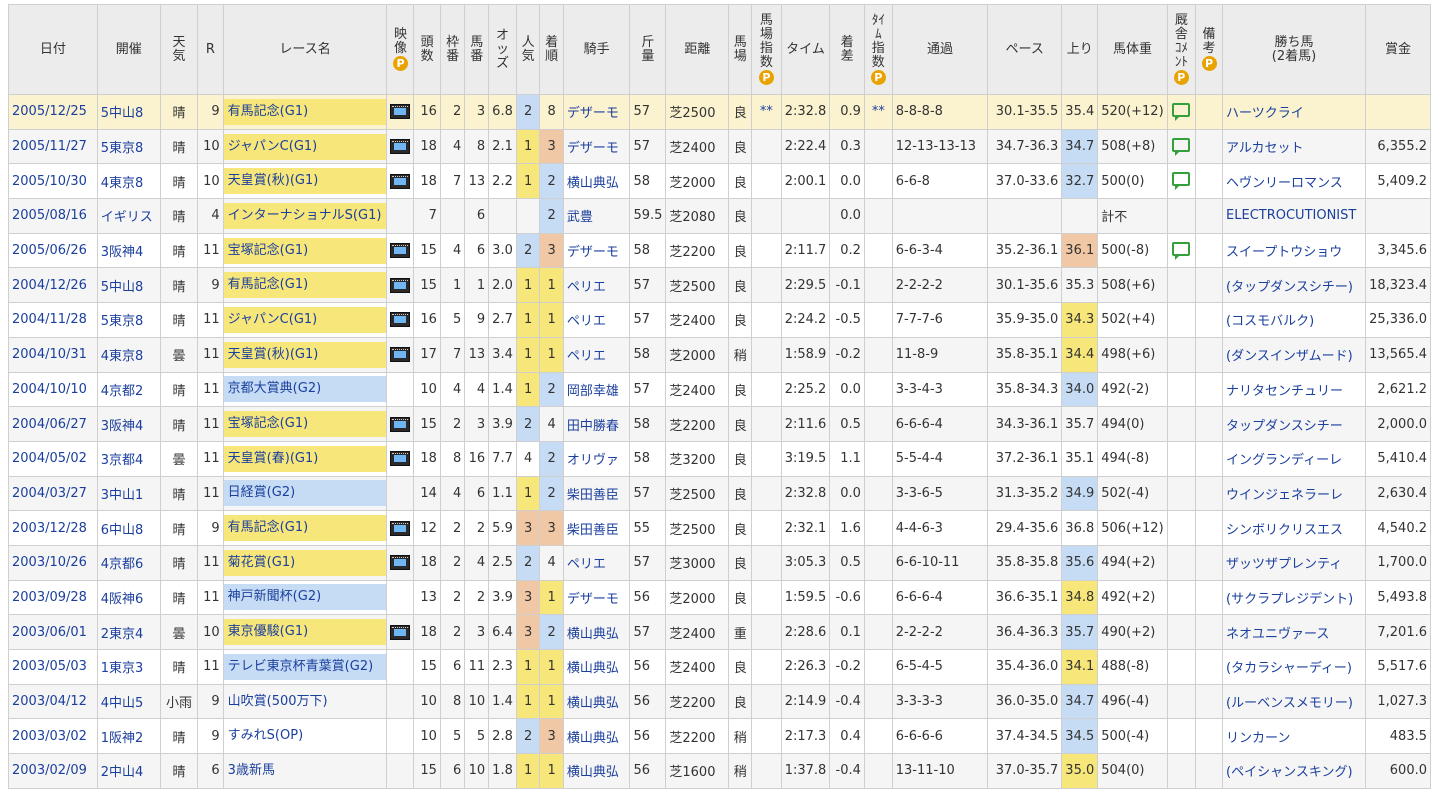 The height and width of the screenshot is (805, 1431). What do you see at coordinates (49, 597) in the screenshot?
I see `race-date-link: 2003/09/28` at bounding box center [49, 597].